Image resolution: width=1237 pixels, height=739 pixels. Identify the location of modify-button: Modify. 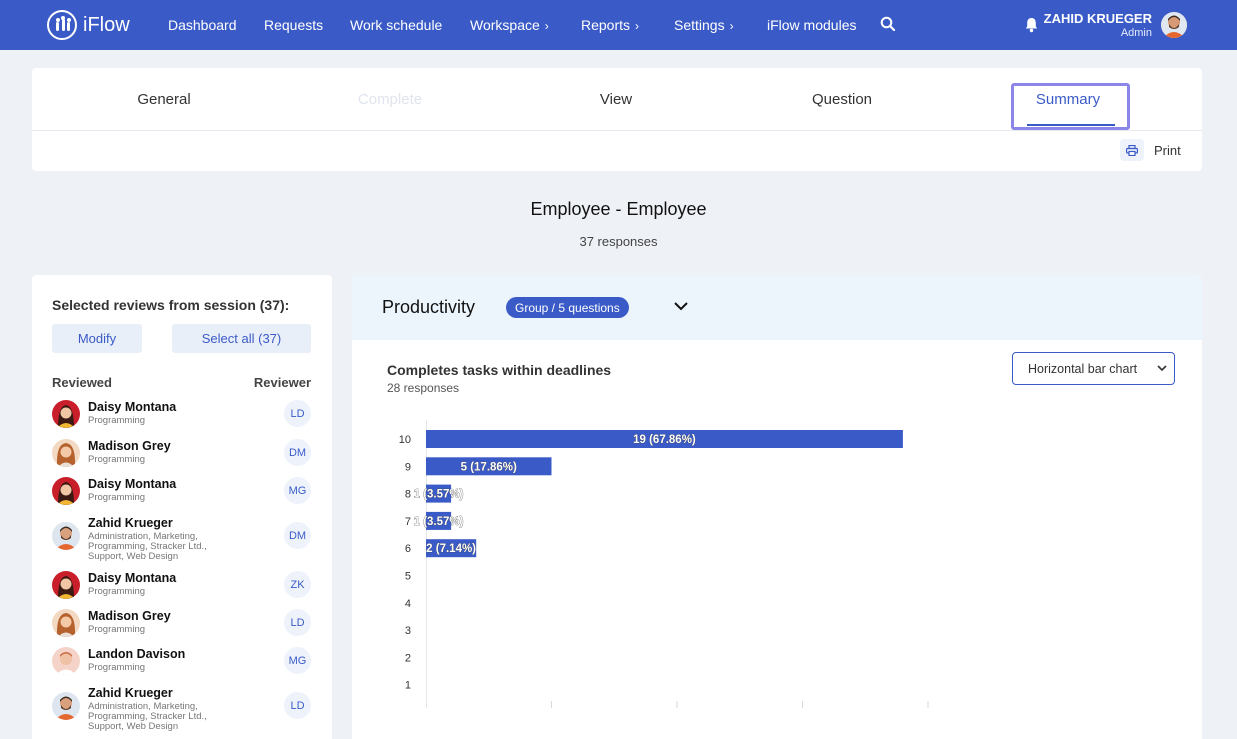
(97, 338).